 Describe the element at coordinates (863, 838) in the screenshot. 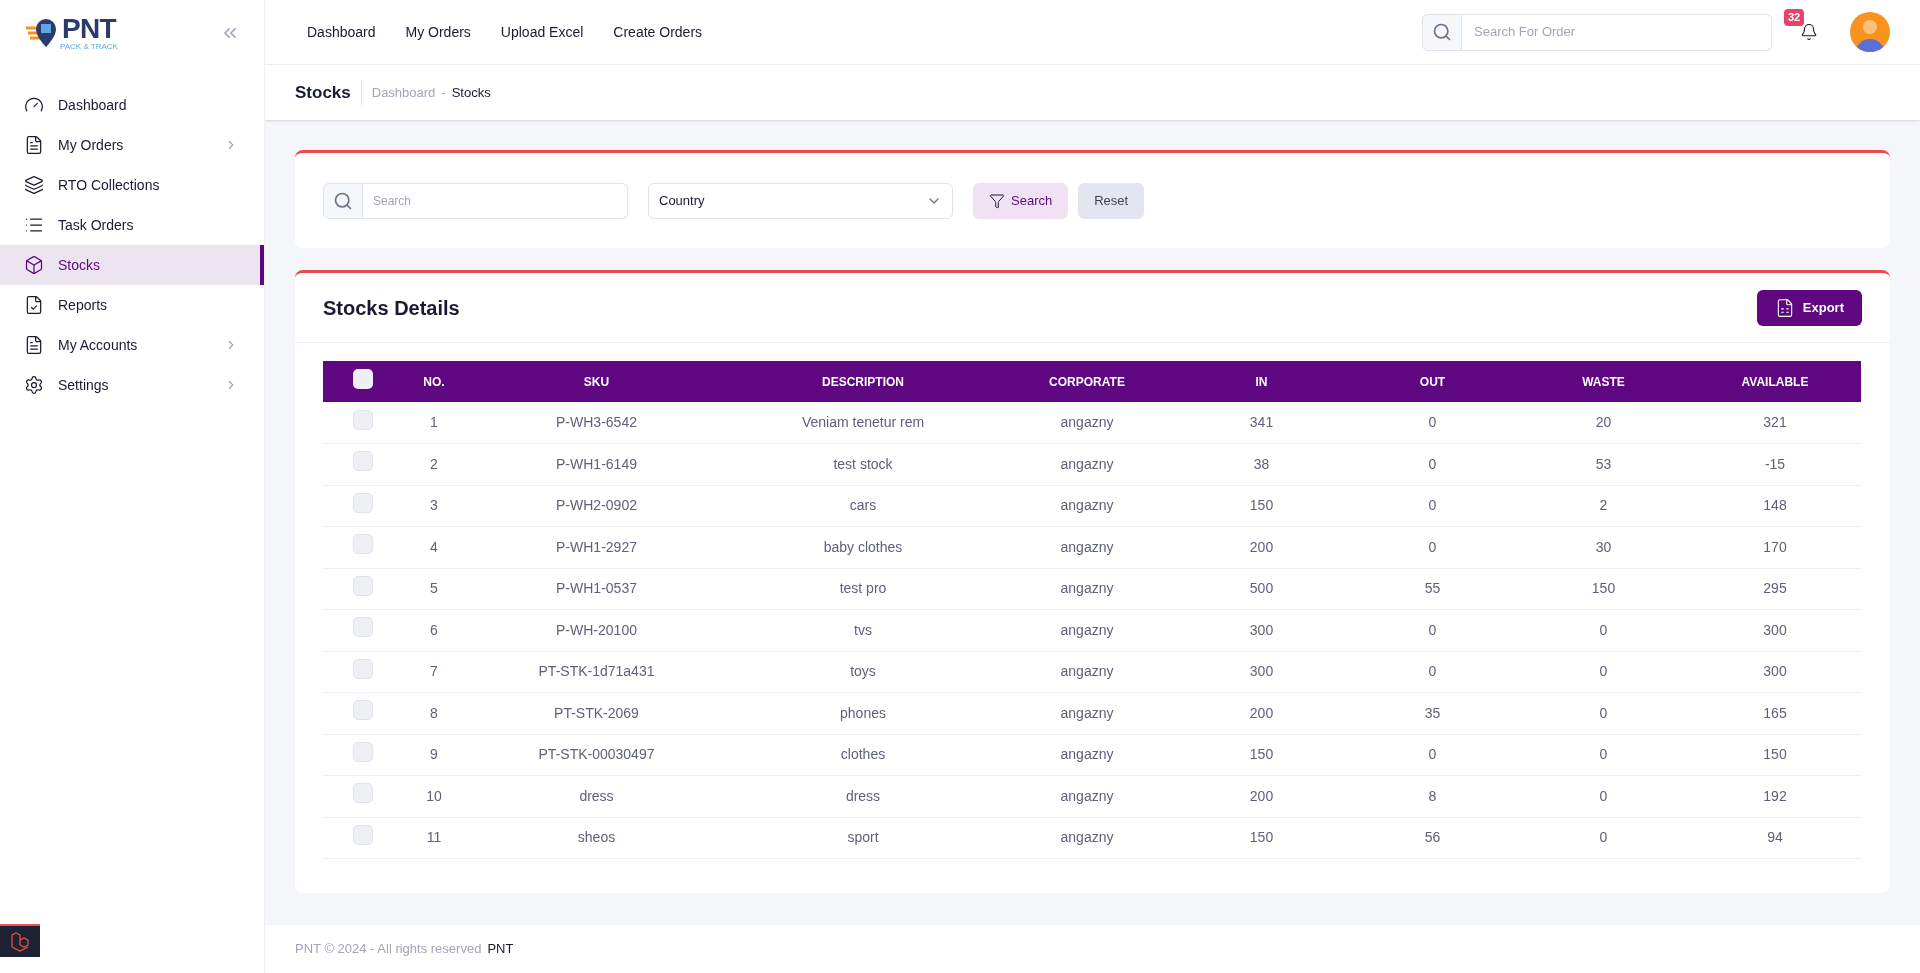

I see `table-cell: sport` at that location.